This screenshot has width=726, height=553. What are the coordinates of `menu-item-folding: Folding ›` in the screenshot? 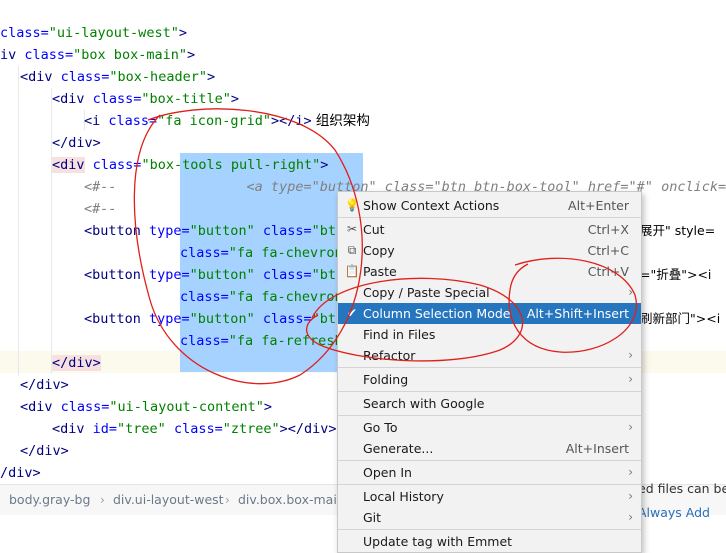 It's located at (489, 379).